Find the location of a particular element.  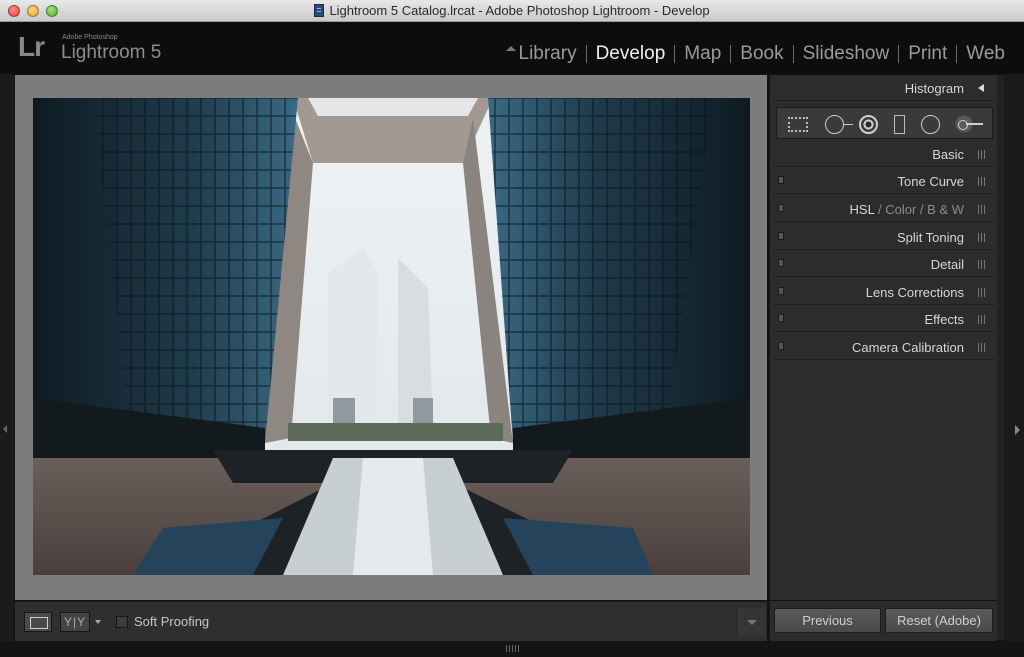

tab-color: Color is located at coordinates (900, 209).